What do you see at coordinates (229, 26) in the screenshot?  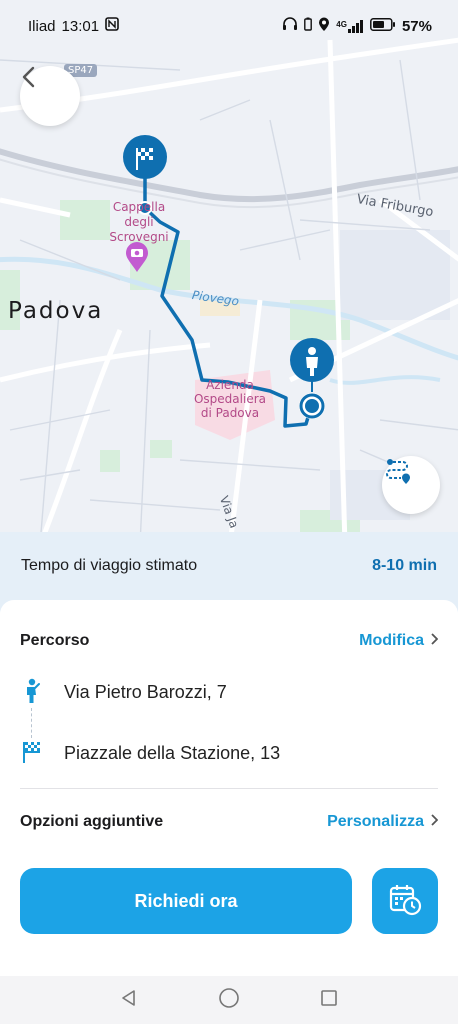 I see `status-bar: Iliad 13:01 4G 57%` at bounding box center [229, 26].